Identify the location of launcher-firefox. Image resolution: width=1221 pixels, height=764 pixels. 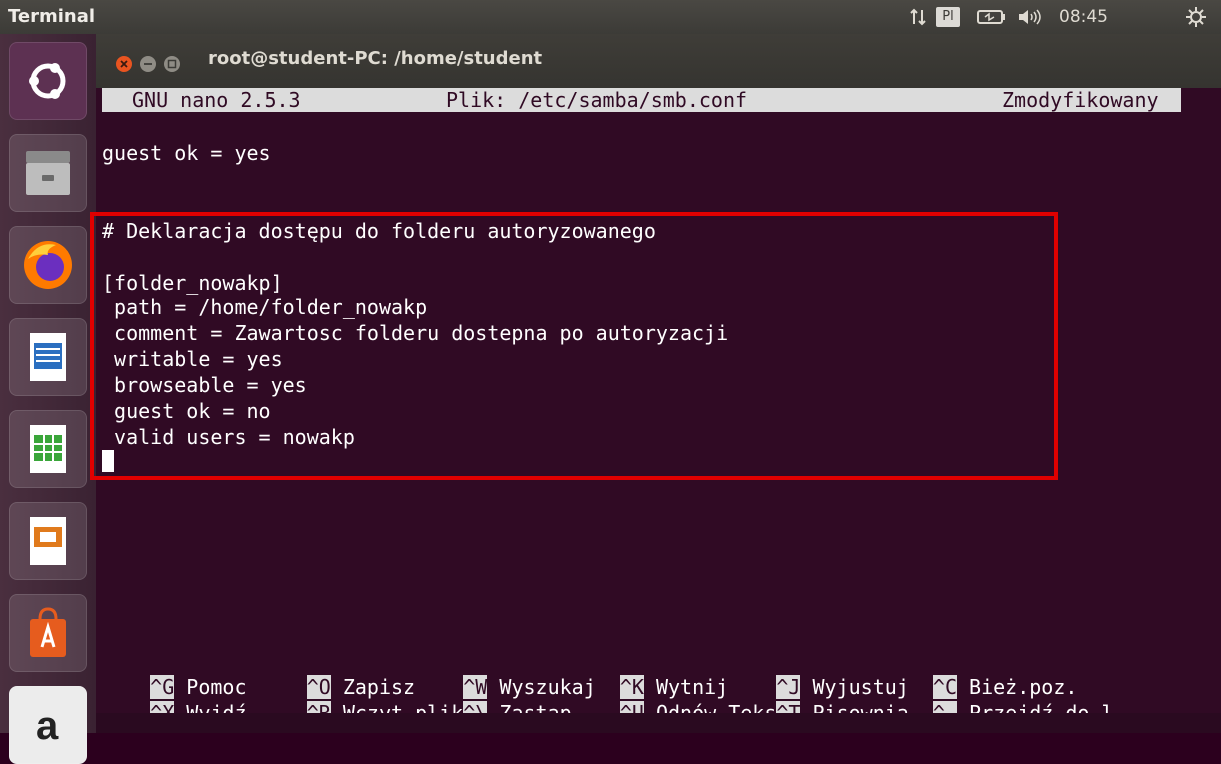
(48, 265).